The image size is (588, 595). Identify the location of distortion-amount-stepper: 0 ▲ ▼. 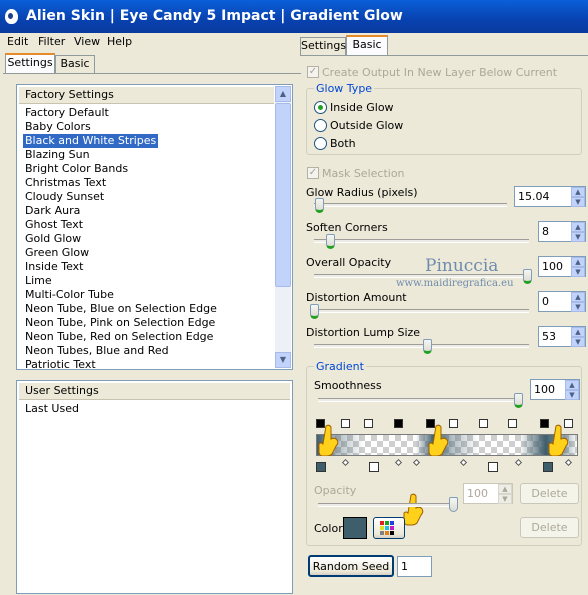
(562, 301).